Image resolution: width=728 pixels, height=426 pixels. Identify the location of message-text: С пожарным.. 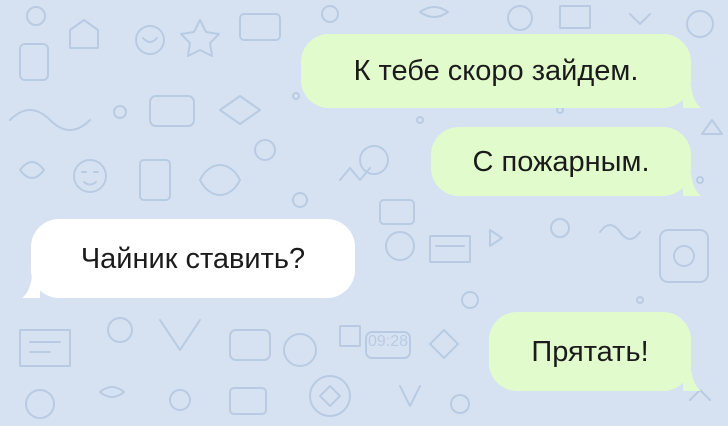
(561, 161).